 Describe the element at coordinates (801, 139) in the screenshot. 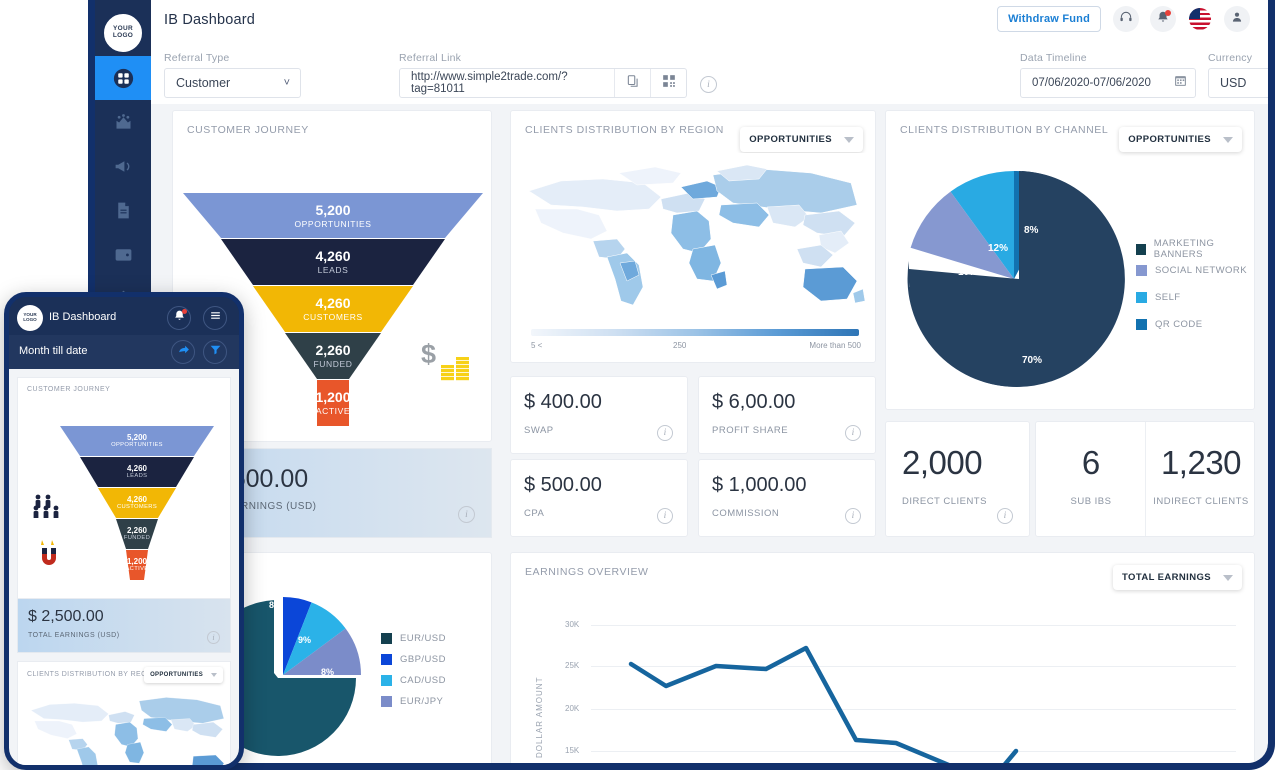

I see `region-selector: OPPORTUNITIES` at that location.